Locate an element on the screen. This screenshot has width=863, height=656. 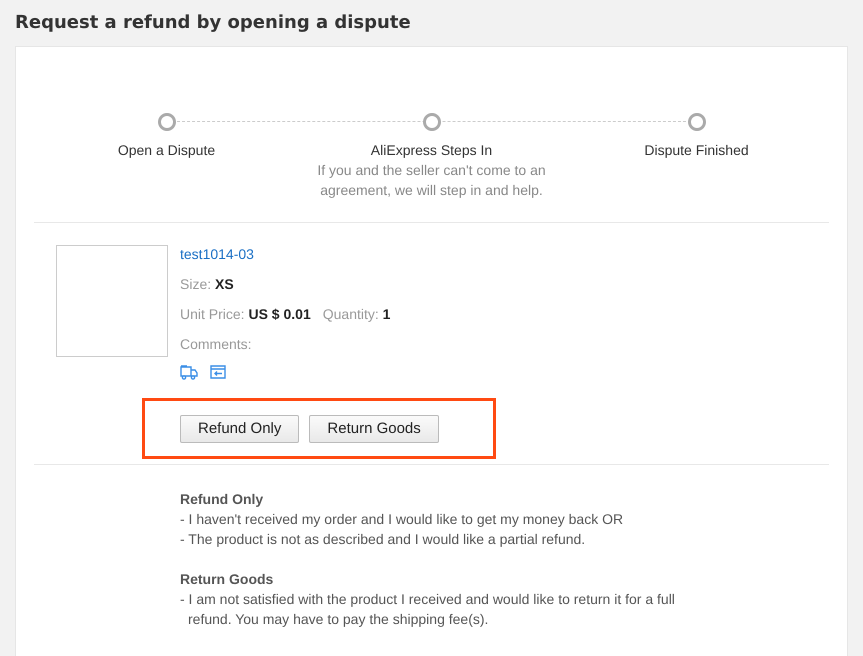
truck-icon is located at coordinates (189, 372).